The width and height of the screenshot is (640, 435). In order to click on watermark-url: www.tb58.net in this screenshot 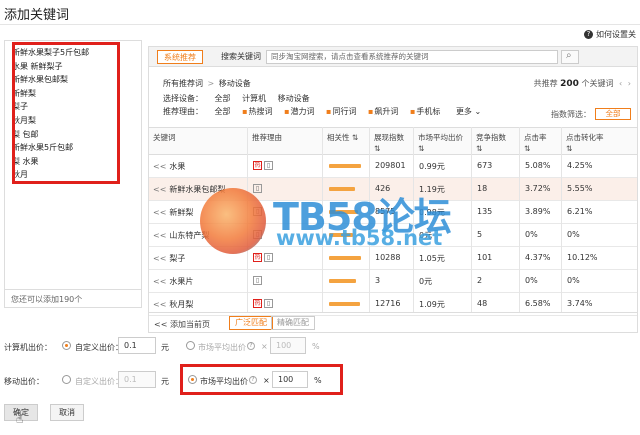, I will do `click(359, 238)`.